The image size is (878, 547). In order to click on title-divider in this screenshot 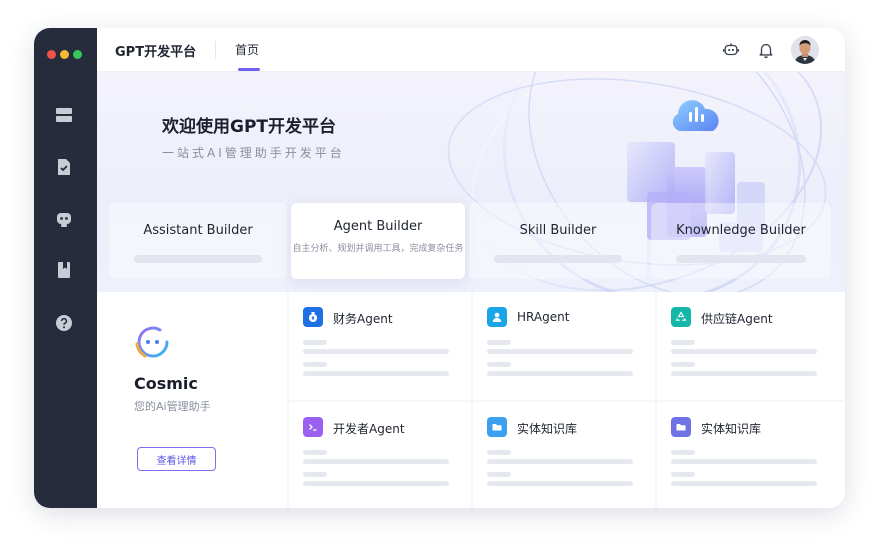, I will do `click(215, 50)`.